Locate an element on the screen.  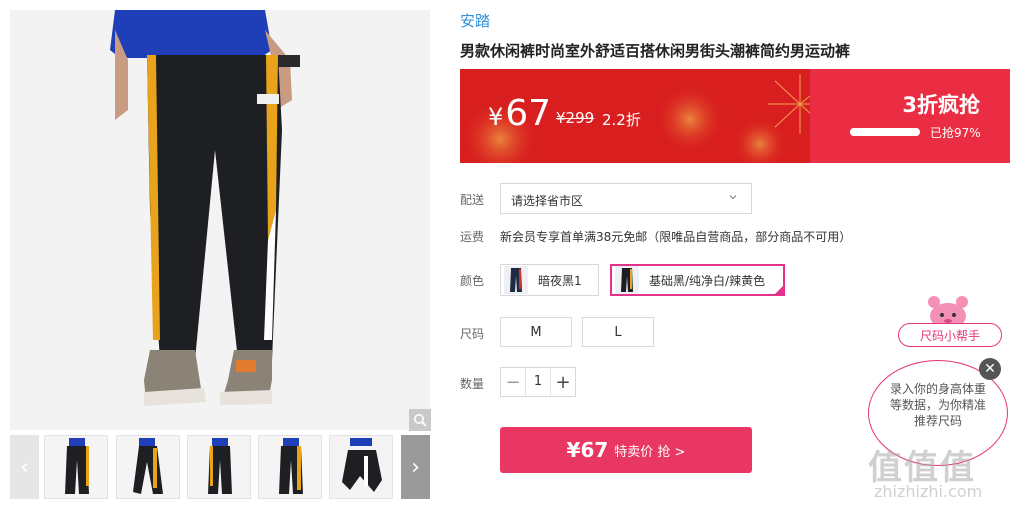
current-price: ¥ 67 is located at coordinates (519, 113).